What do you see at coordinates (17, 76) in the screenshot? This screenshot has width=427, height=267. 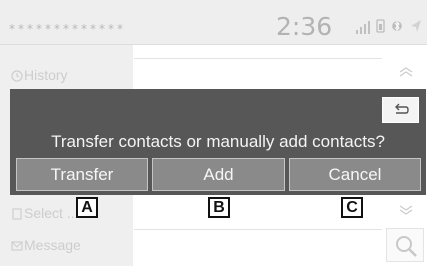 I see `clock-icon` at bounding box center [17, 76].